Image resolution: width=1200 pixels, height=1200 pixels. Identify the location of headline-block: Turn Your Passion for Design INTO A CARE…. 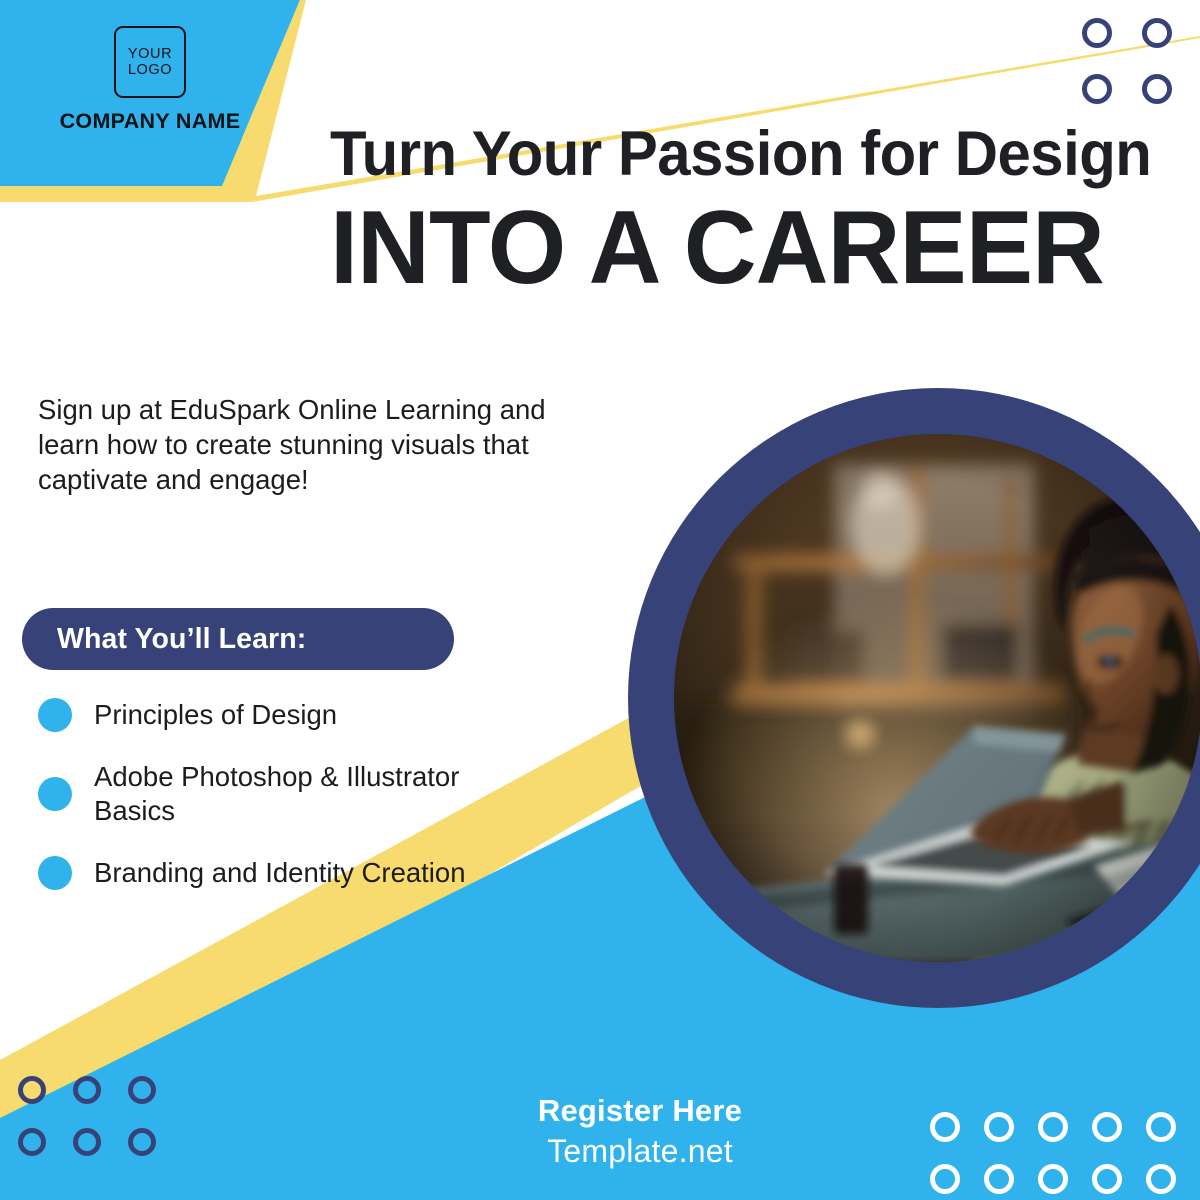
(755, 212).